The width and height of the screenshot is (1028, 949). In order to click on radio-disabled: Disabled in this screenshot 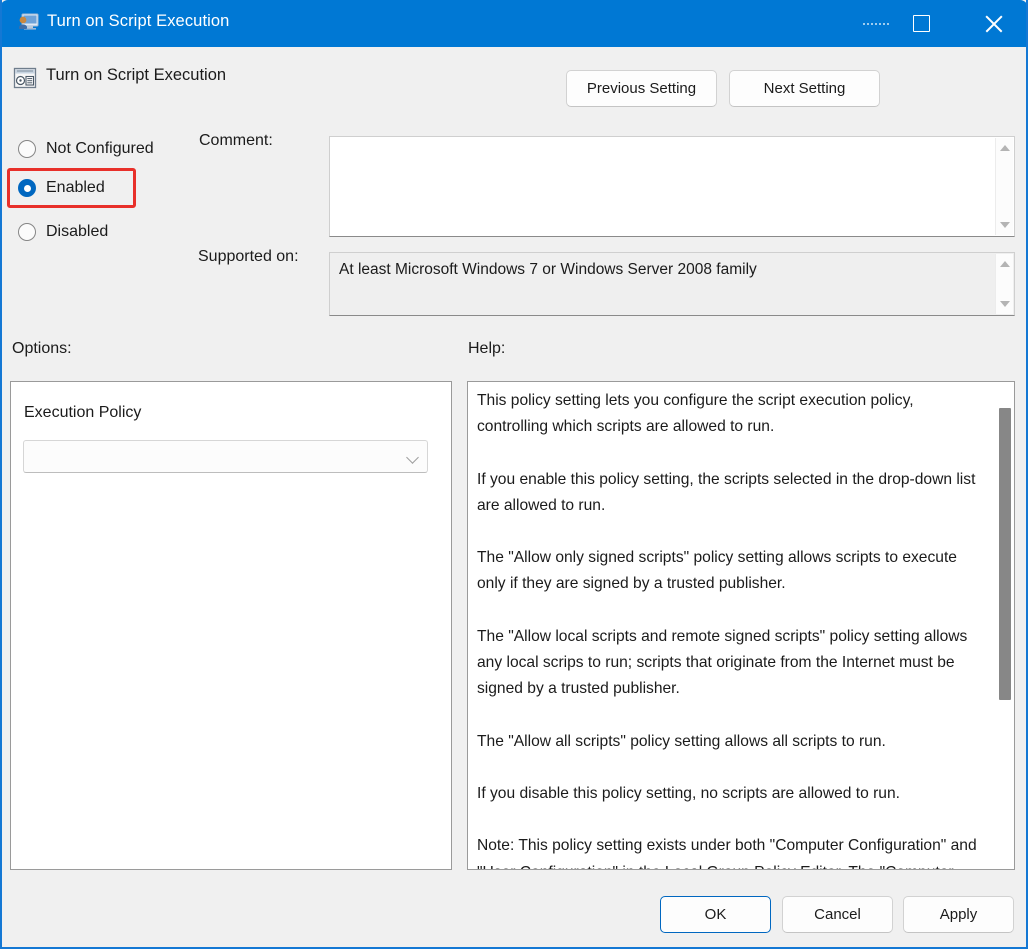, I will do `click(63, 232)`.